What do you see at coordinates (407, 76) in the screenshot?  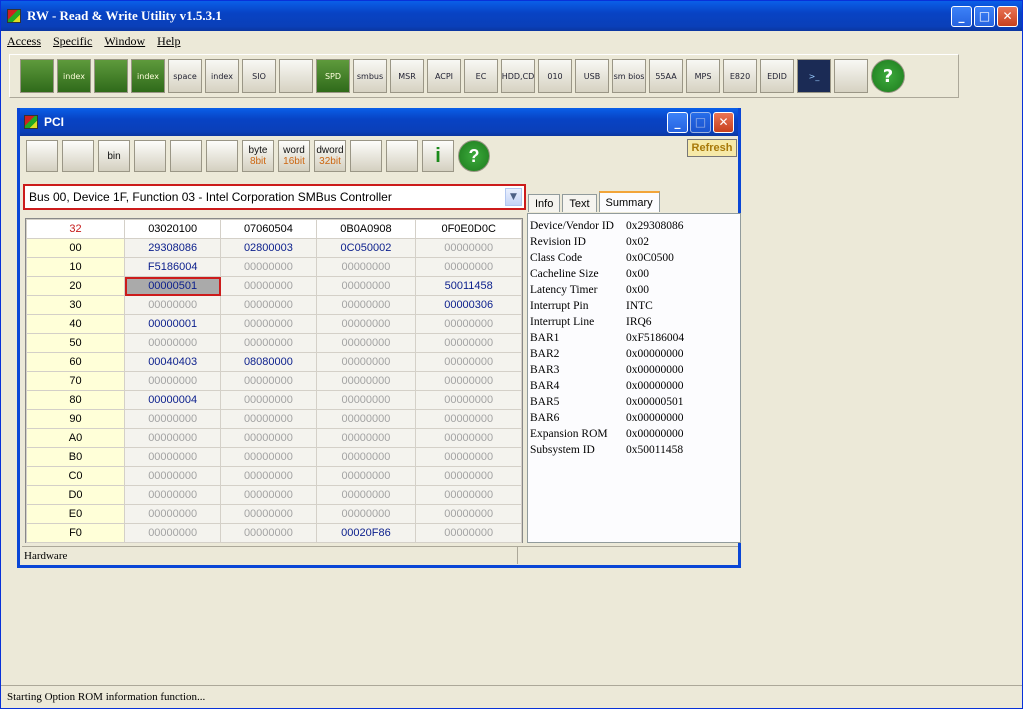 I see `msr-button: MSR` at bounding box center [407, 76].